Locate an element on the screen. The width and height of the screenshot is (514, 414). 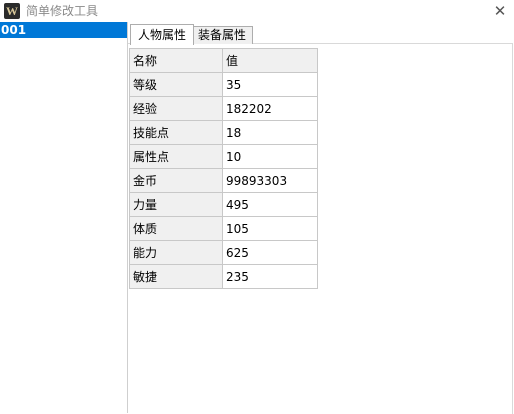
table-row: 力量 495 is located at coordinates (223, 204).